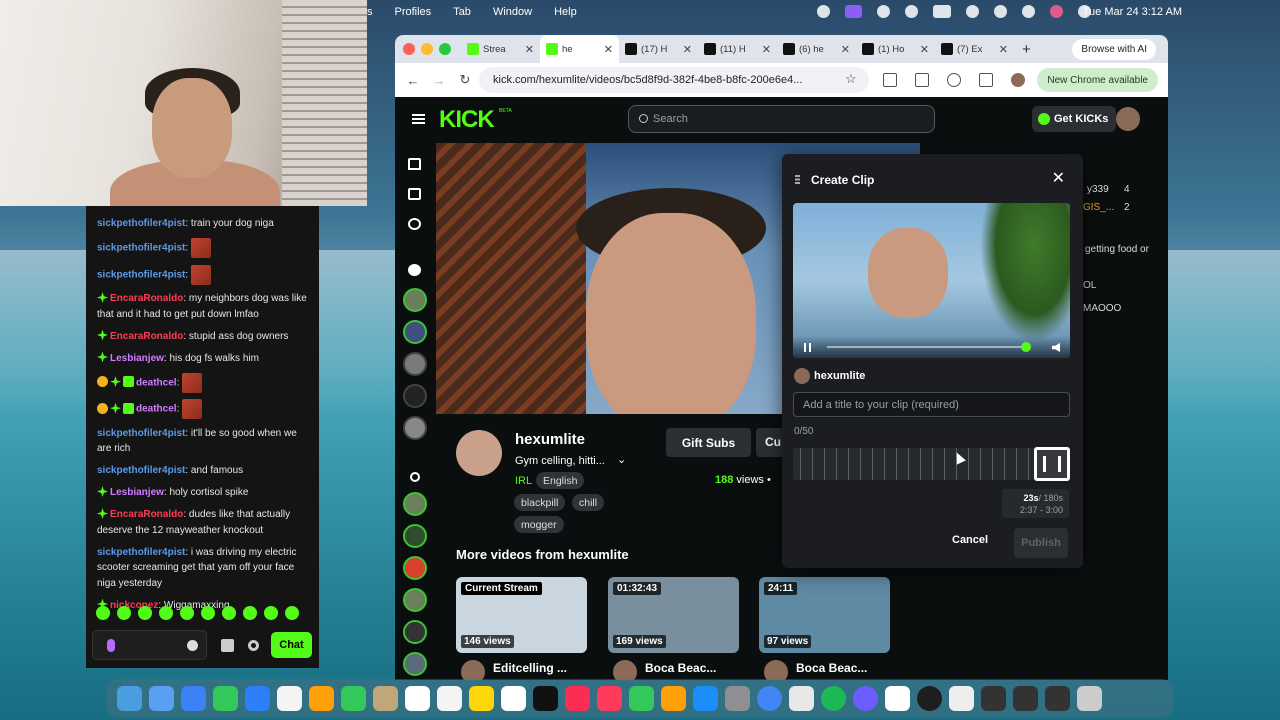  Describe the element at coordinates (481, 698) in the screenshot. I see `notes-icon` at that location.